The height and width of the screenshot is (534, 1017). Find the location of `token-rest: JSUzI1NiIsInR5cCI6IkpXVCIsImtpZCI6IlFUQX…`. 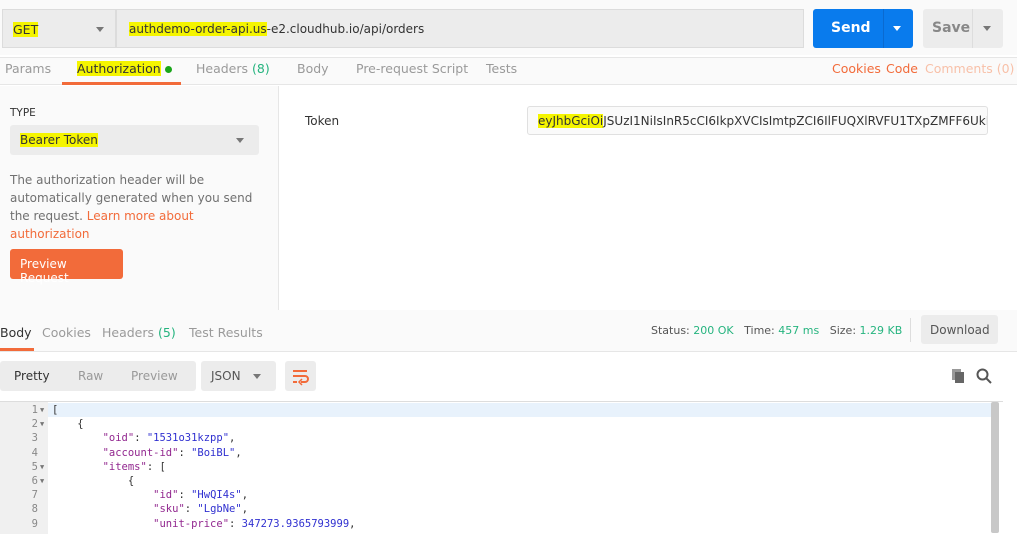

token-rest: JSUzI1NiIsInR5cCI6IkpXVCIsImtpZCI6IlFUQX… is located at coordinates (795, 121).